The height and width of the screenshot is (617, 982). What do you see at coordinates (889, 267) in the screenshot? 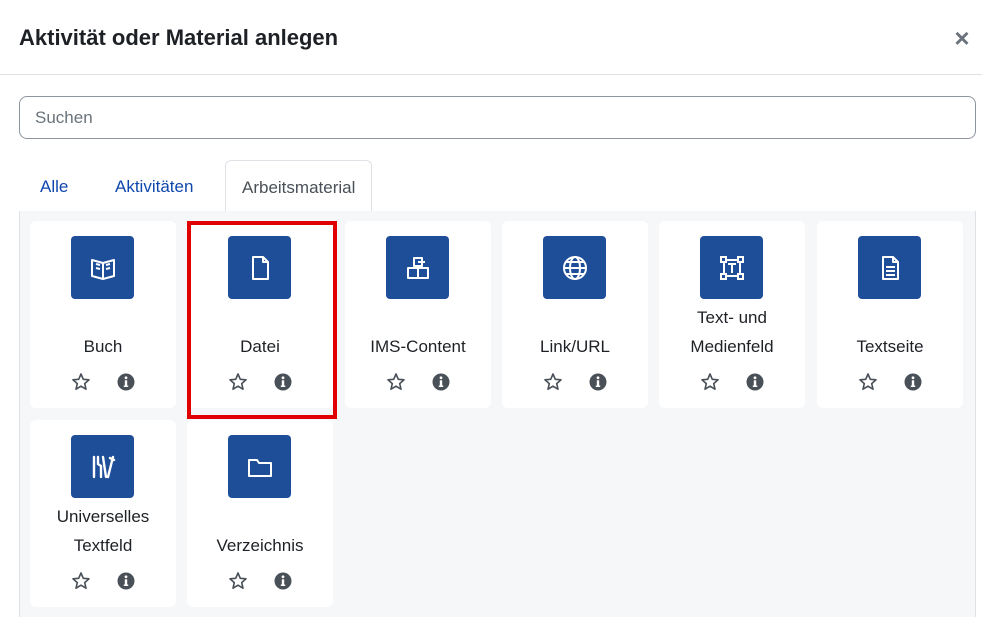
I see `page-icon` at bounding box center [889, 267].